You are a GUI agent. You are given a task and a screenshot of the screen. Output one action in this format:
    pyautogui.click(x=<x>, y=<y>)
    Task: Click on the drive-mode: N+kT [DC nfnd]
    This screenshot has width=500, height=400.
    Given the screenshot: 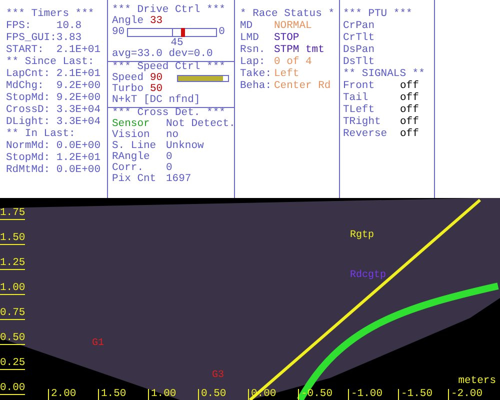 What is the action you would take?
    pyautogui.click(x=157, y=100)
    